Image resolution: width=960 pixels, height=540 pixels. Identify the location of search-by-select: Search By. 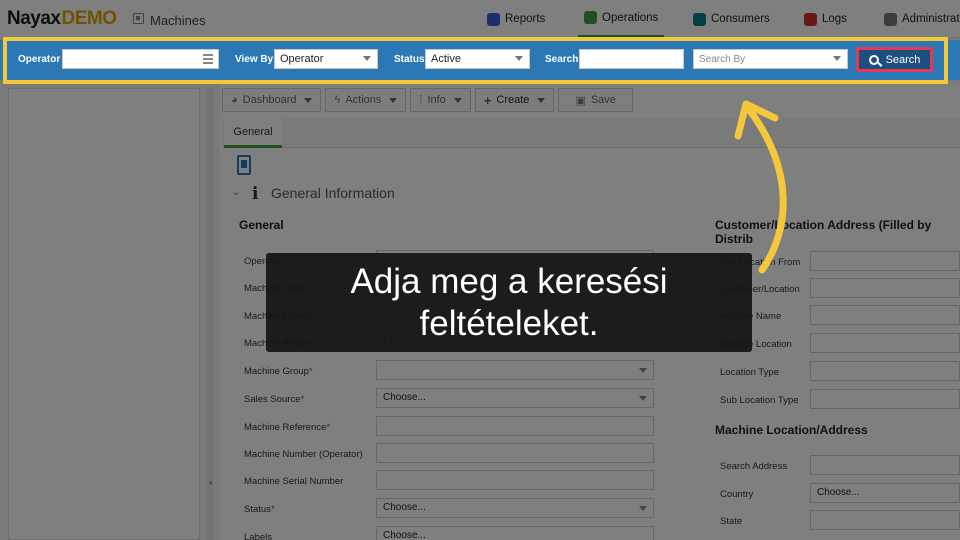
(770, 59).